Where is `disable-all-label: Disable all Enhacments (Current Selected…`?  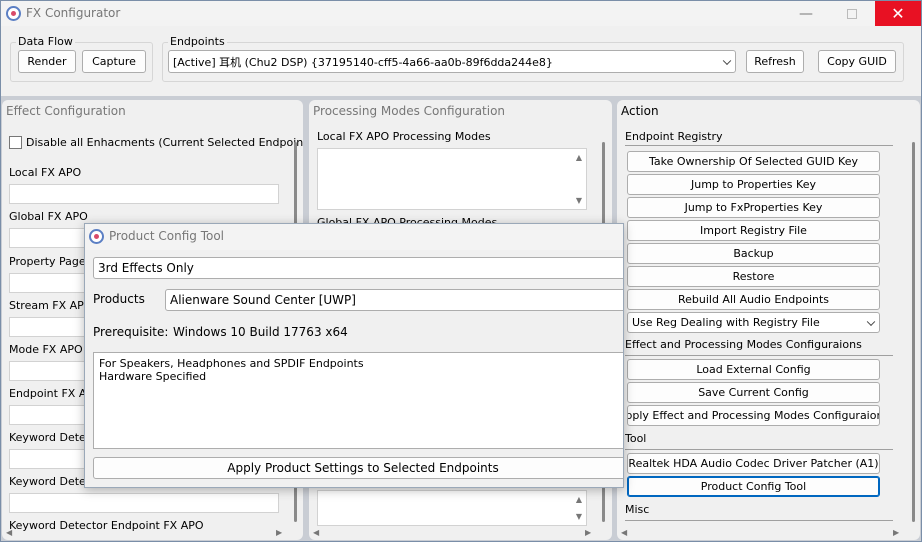 disable-all-label: Disable all Enhacments (Current Selected… is located at coordinates (164, 142).